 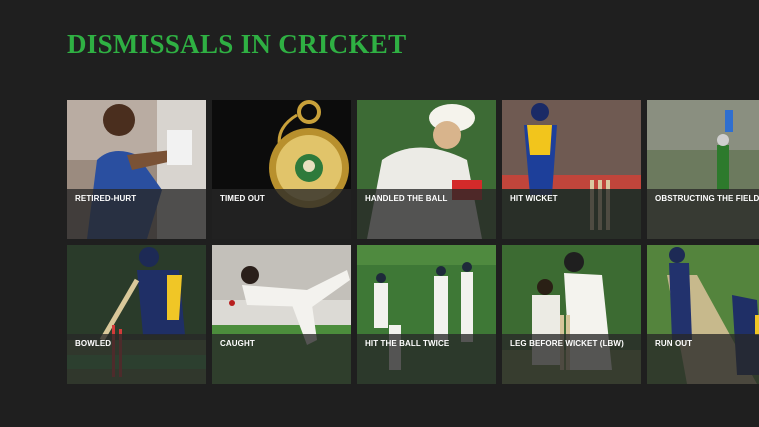 I want to click on tile-bowled: BOWLED, so click(x=136, y=314).